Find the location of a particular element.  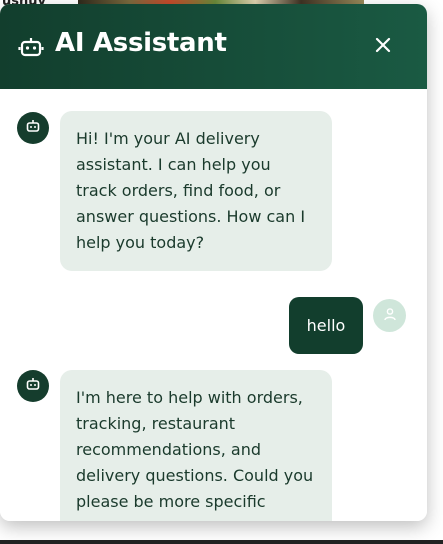

user-icon is located at coordinates (390, 315).